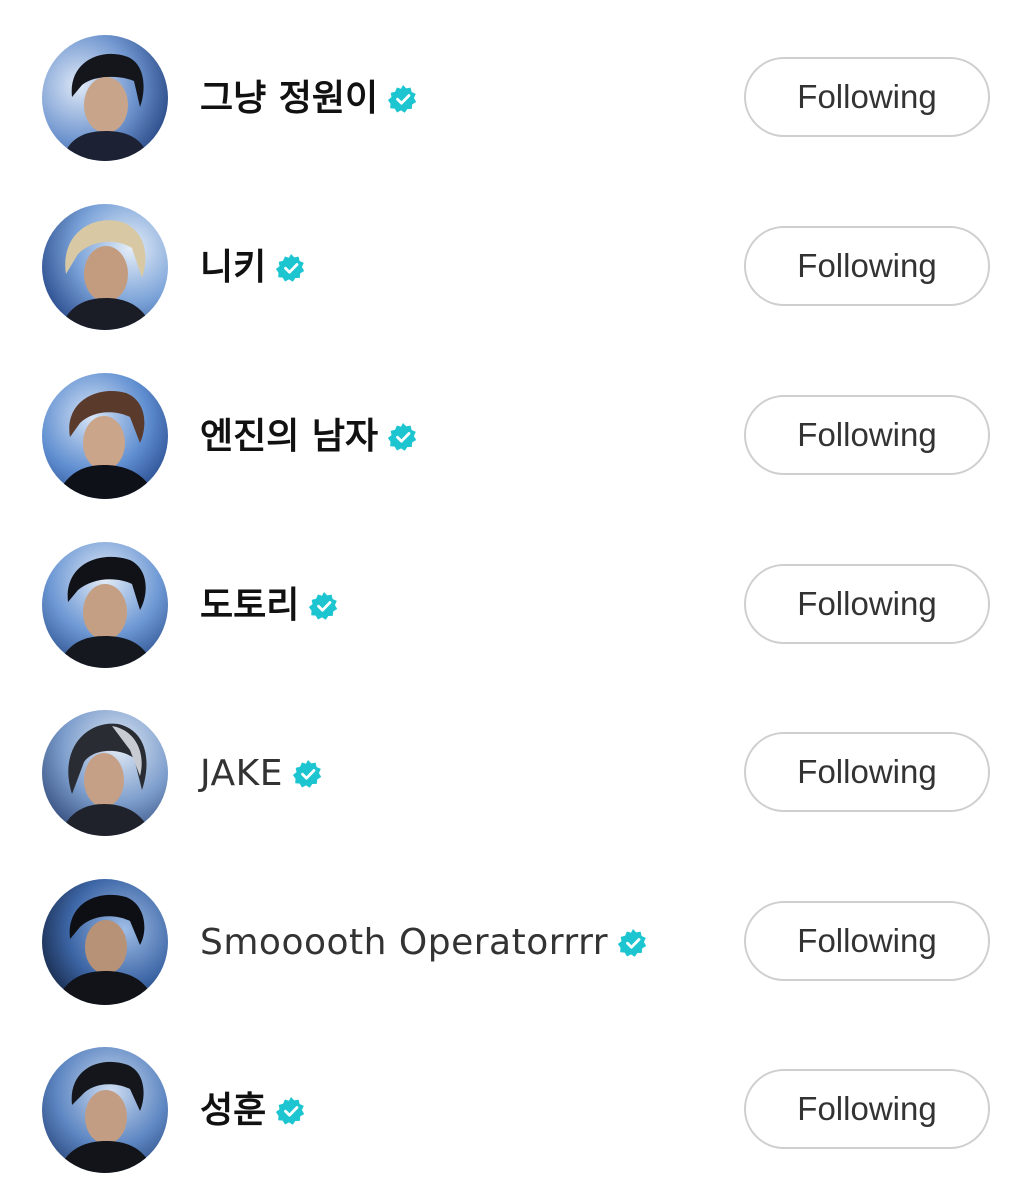 The image size is (1034, 1200). Describe the element at coordinates (517, 268) in the screenshot. I see `list-item: 니키 Following` at that location.